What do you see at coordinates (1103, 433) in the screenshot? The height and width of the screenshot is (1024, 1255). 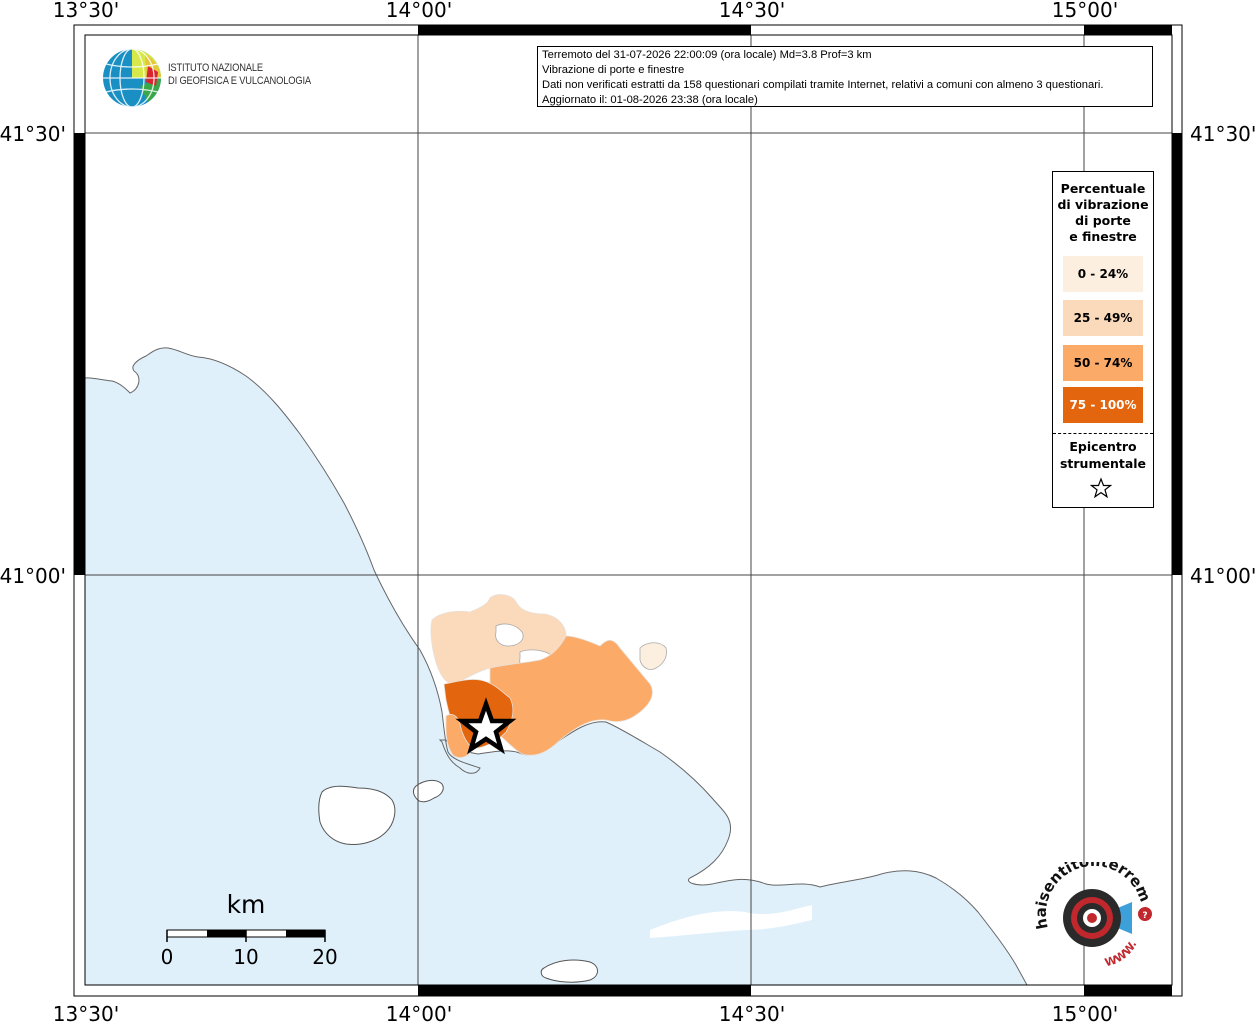 I see `legend-separator` at bounding box center [1103, 433].